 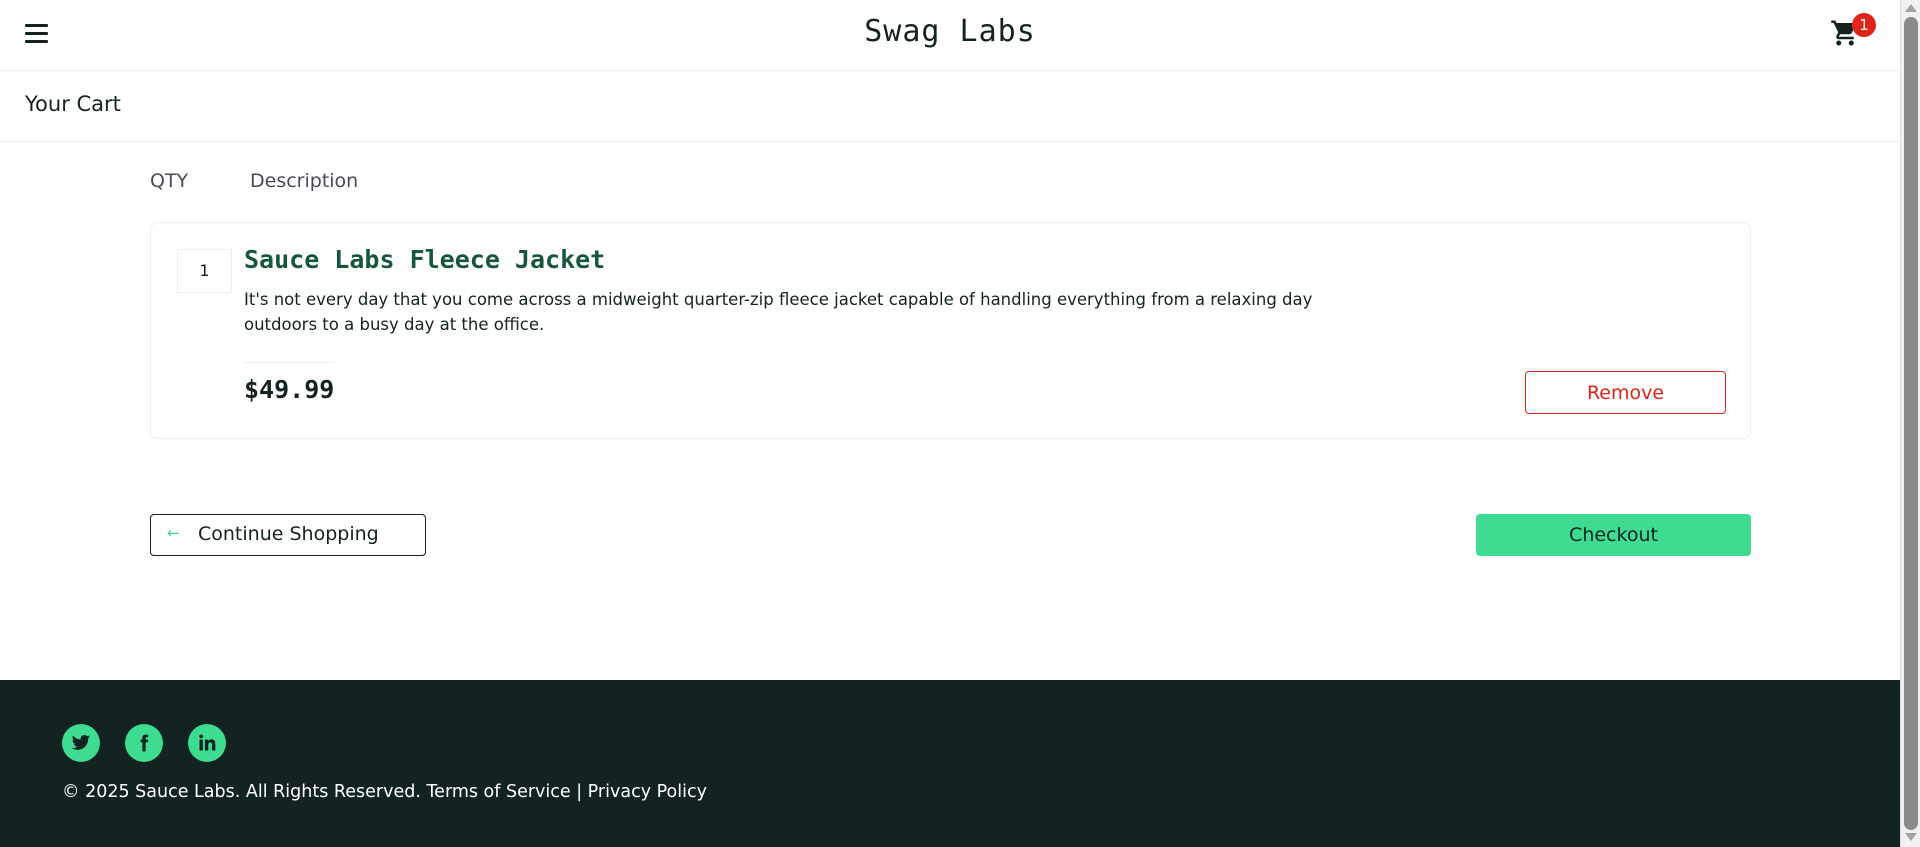 I want to click on linkedin-link, so click(x=207, y=743).